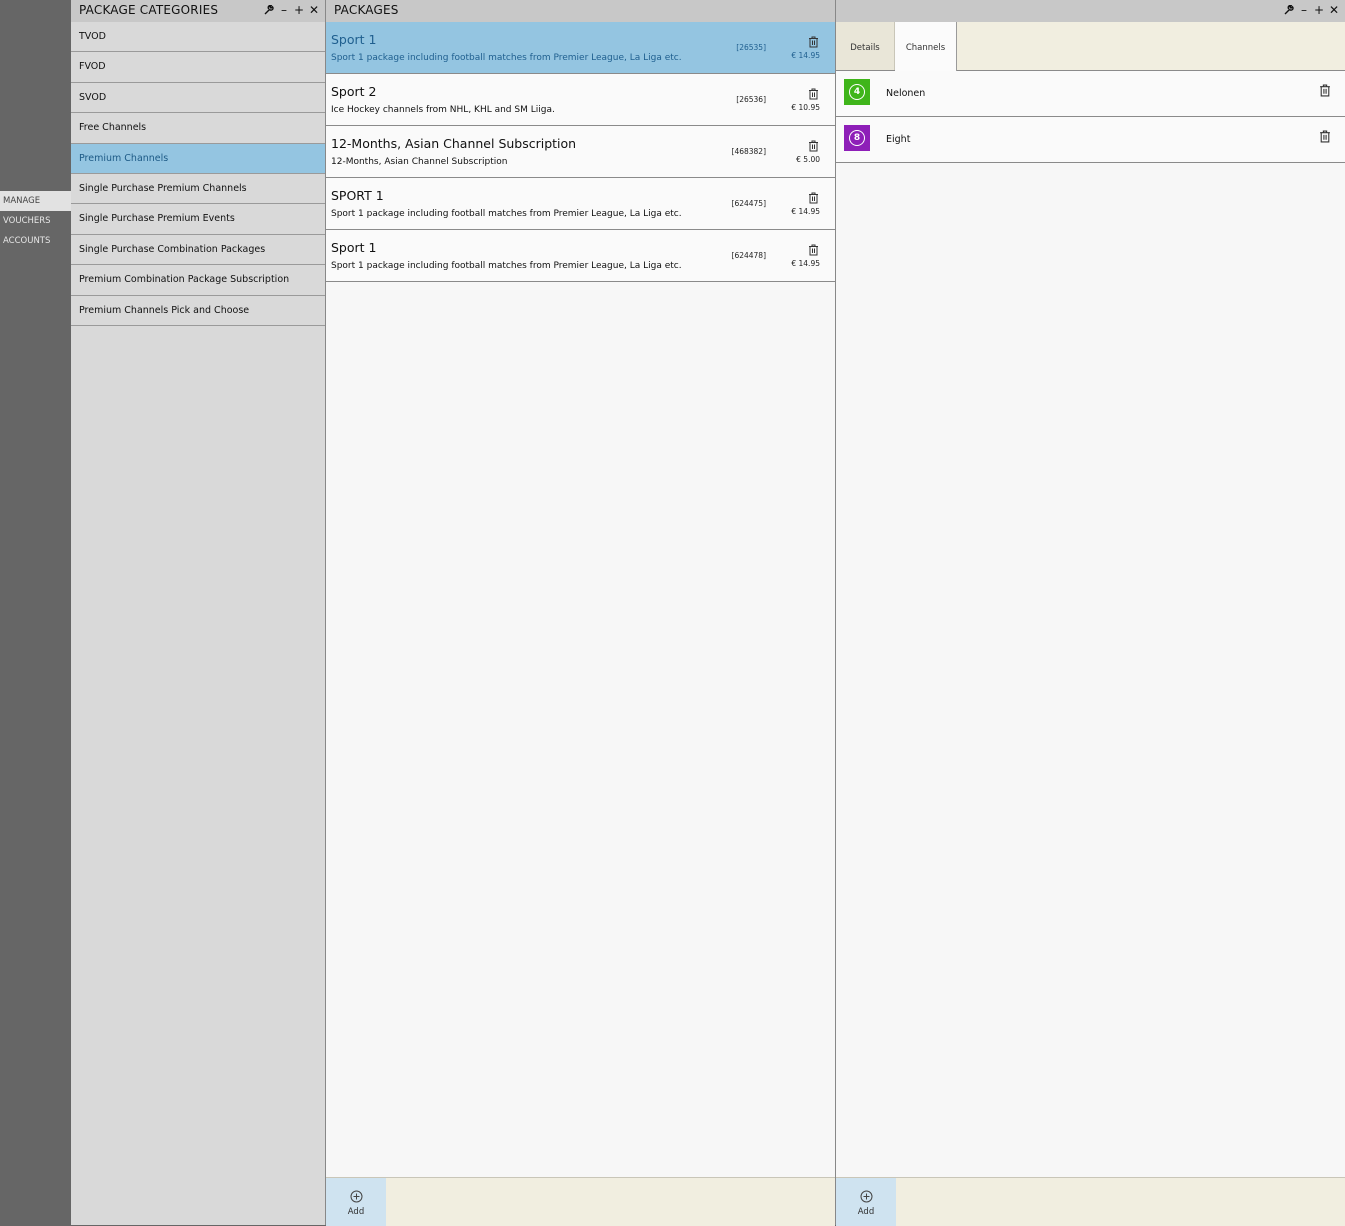 The height and width of the screenshot is (1226, 1345). Describe the element at coordinates (748, 255) in the screenshot. I see `package-id: [624478]` at that location.